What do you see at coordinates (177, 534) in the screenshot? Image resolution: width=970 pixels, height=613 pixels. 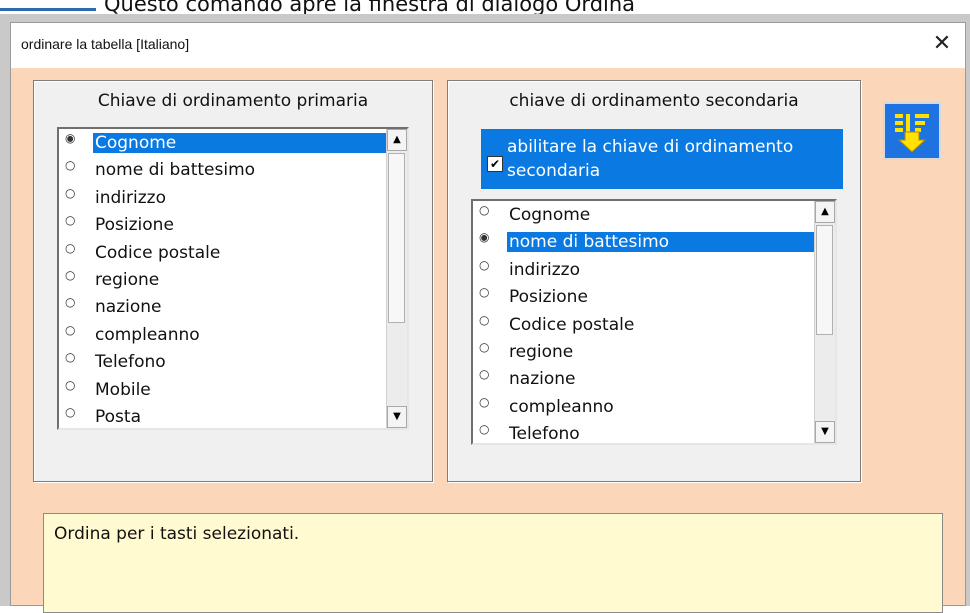 I see `status-text: Ordina per i tasti selezionati.` at bounding box center [177, 534].